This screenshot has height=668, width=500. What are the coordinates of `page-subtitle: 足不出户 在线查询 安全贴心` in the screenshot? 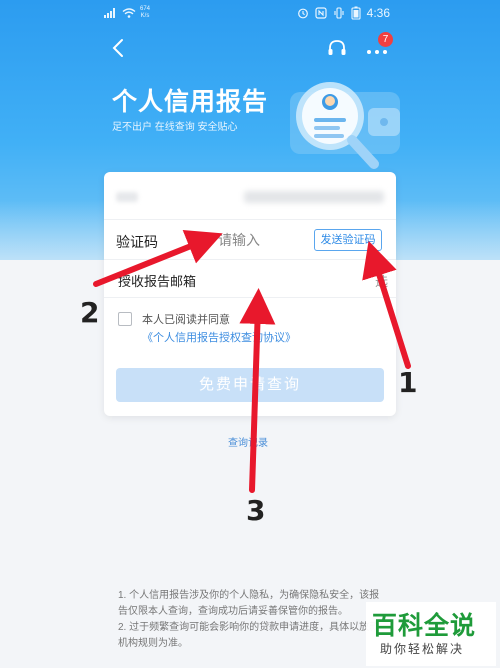 It's located at (175, 127).